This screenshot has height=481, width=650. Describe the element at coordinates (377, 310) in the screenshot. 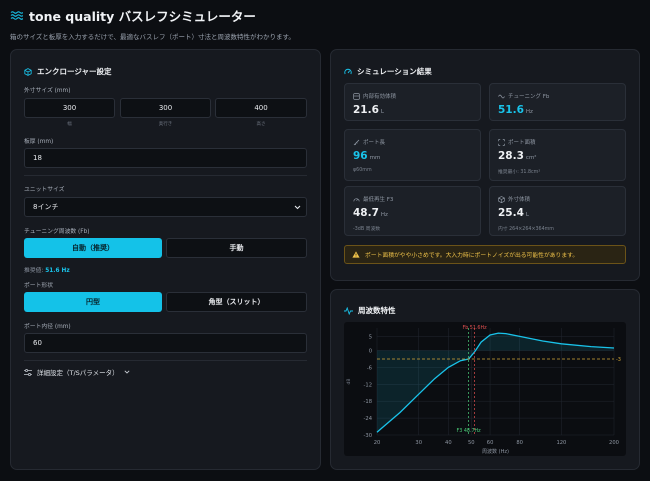

I see `frequency-title-text: 周波数特性` at that location.